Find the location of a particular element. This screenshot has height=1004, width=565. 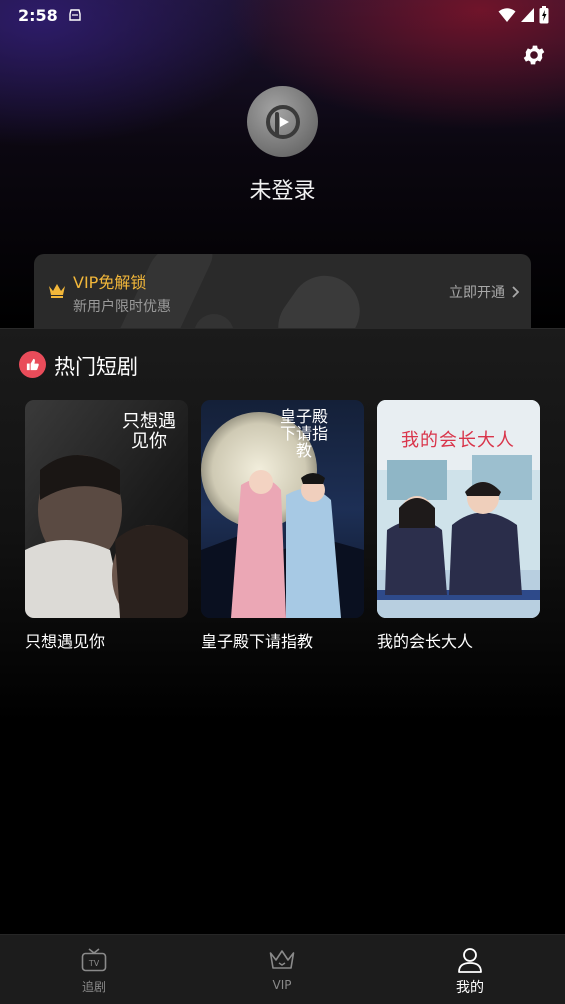

drama-card: 只想遇见你 只想遇见你 is located at coordinates (106, 526).